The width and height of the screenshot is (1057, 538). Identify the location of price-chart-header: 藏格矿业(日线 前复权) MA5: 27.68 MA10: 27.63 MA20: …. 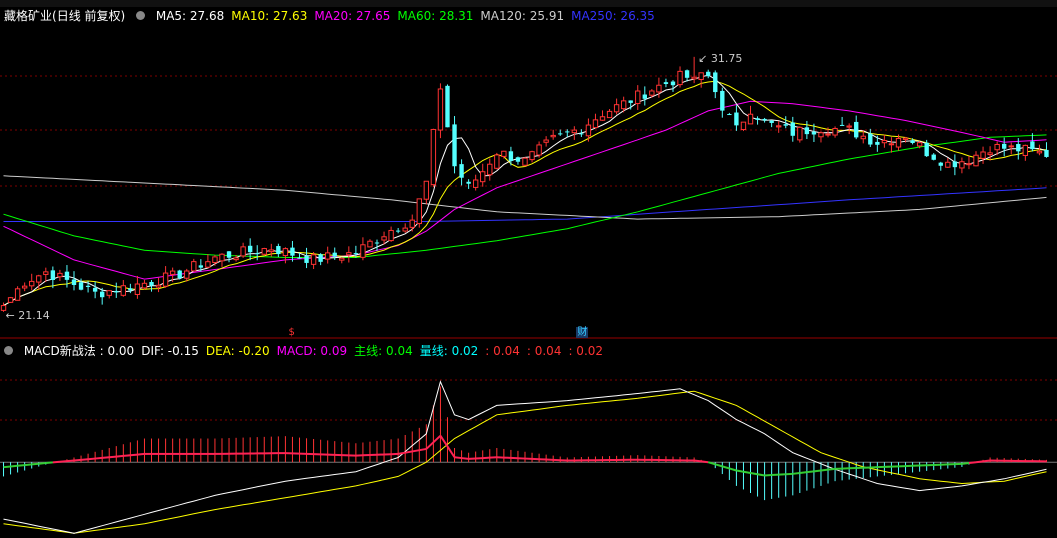
(336, 16).